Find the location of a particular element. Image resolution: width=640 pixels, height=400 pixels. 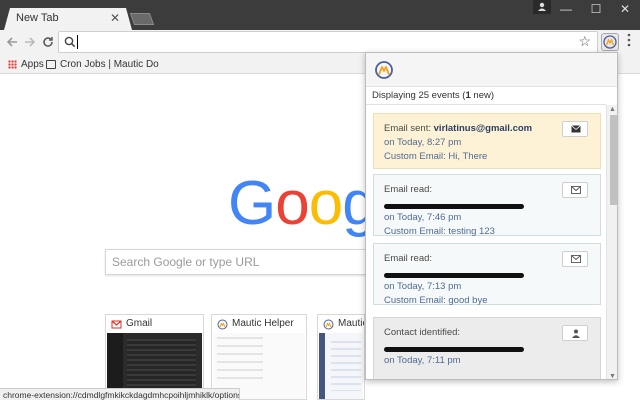

search-input is located at coordinates (237, 262).